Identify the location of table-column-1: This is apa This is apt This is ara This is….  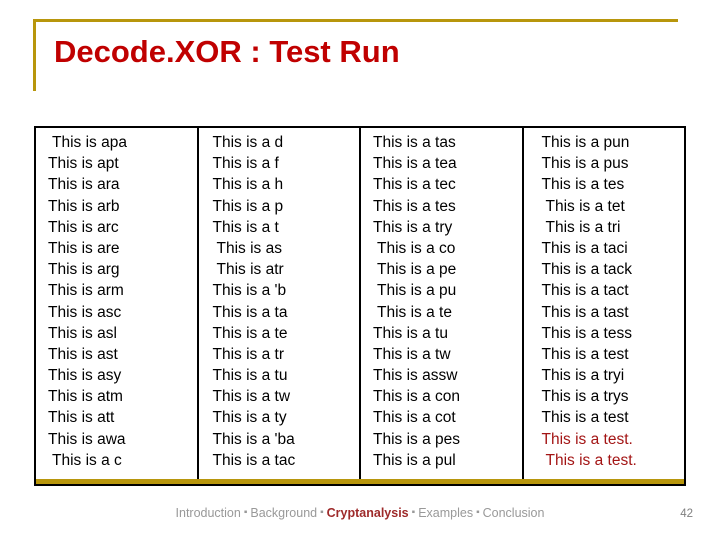
(116, 306).